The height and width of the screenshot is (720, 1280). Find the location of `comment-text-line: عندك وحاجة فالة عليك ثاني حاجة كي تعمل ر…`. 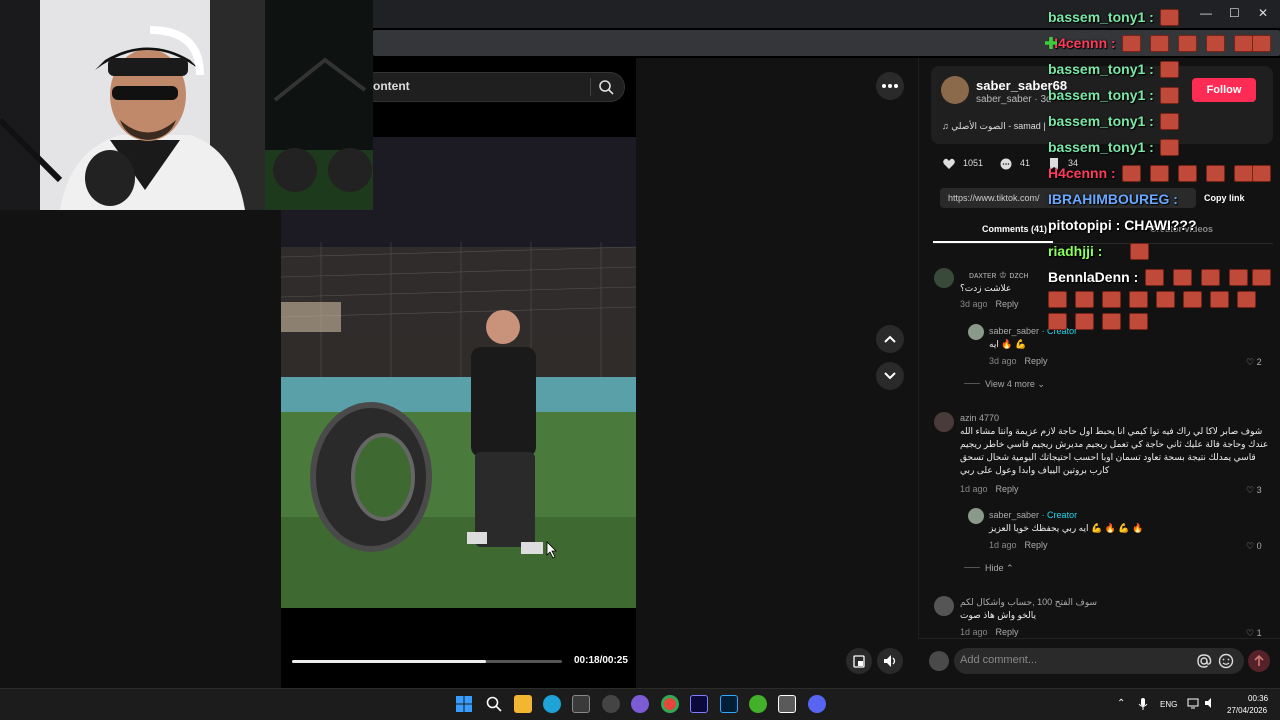

comment-text-line: عندك وحاجة فالة عليك ثاني حاجة كي تعمل ر… is located at coordinates (1114, 444).